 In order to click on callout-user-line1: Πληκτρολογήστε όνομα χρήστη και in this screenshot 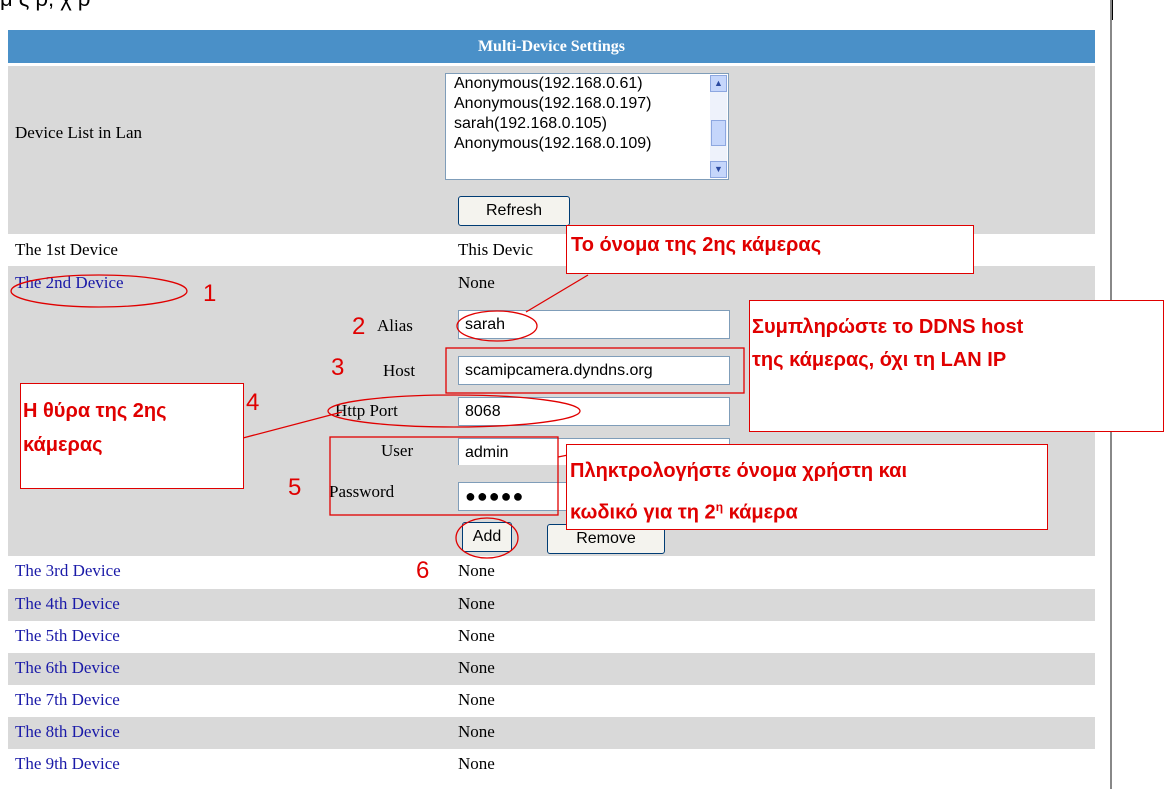, I will do `click(739, 471)`.